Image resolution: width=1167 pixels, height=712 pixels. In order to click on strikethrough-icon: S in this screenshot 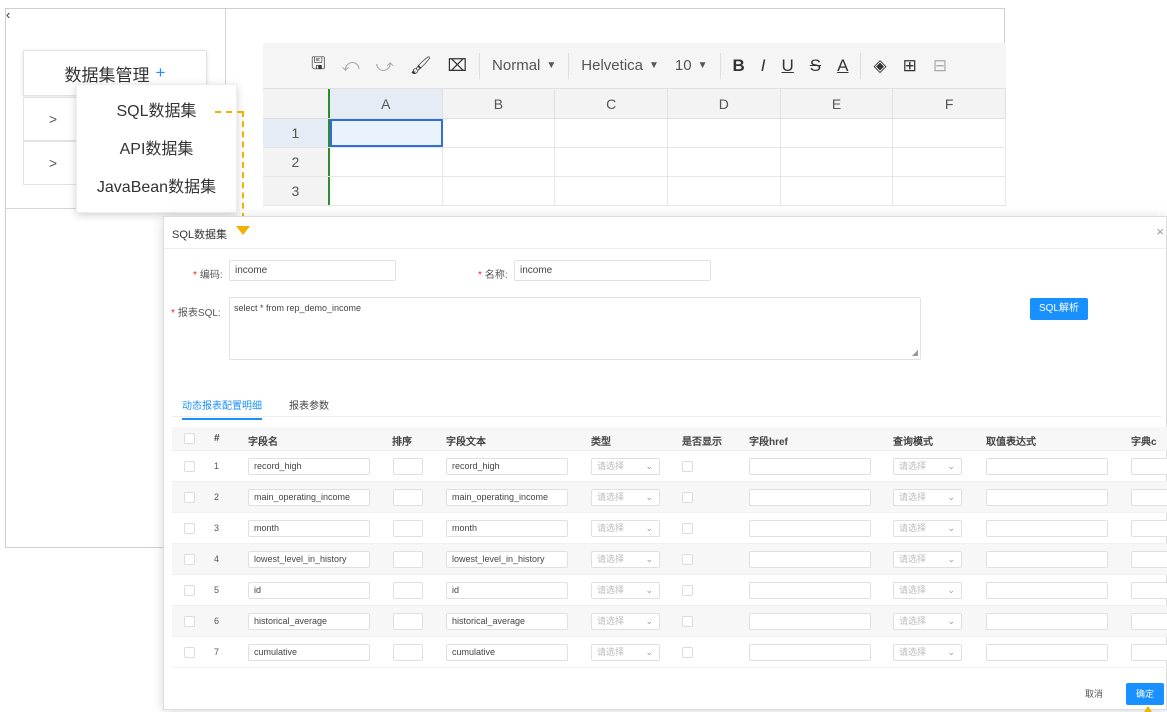, I will do `click(815, 66)`.